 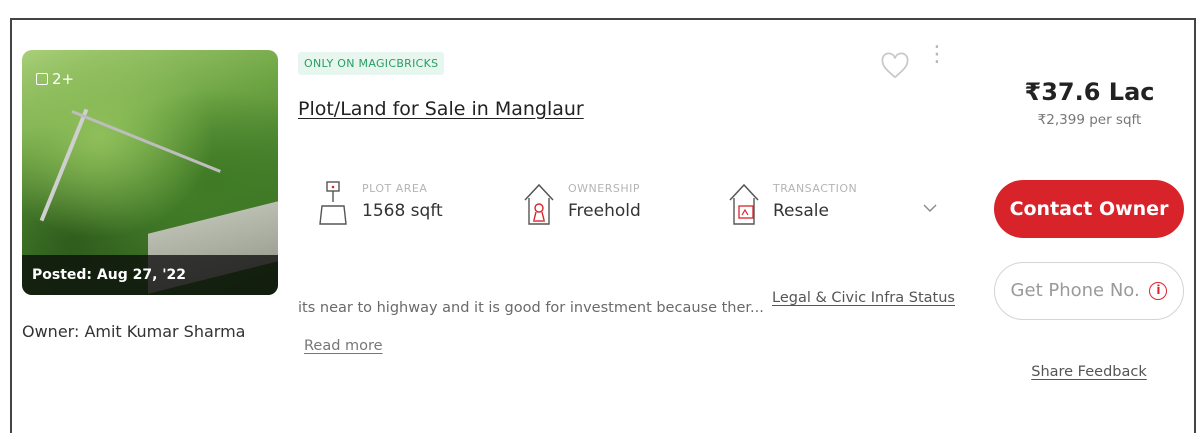 I want to click on ownership-icon, so click(x=539, y=204).